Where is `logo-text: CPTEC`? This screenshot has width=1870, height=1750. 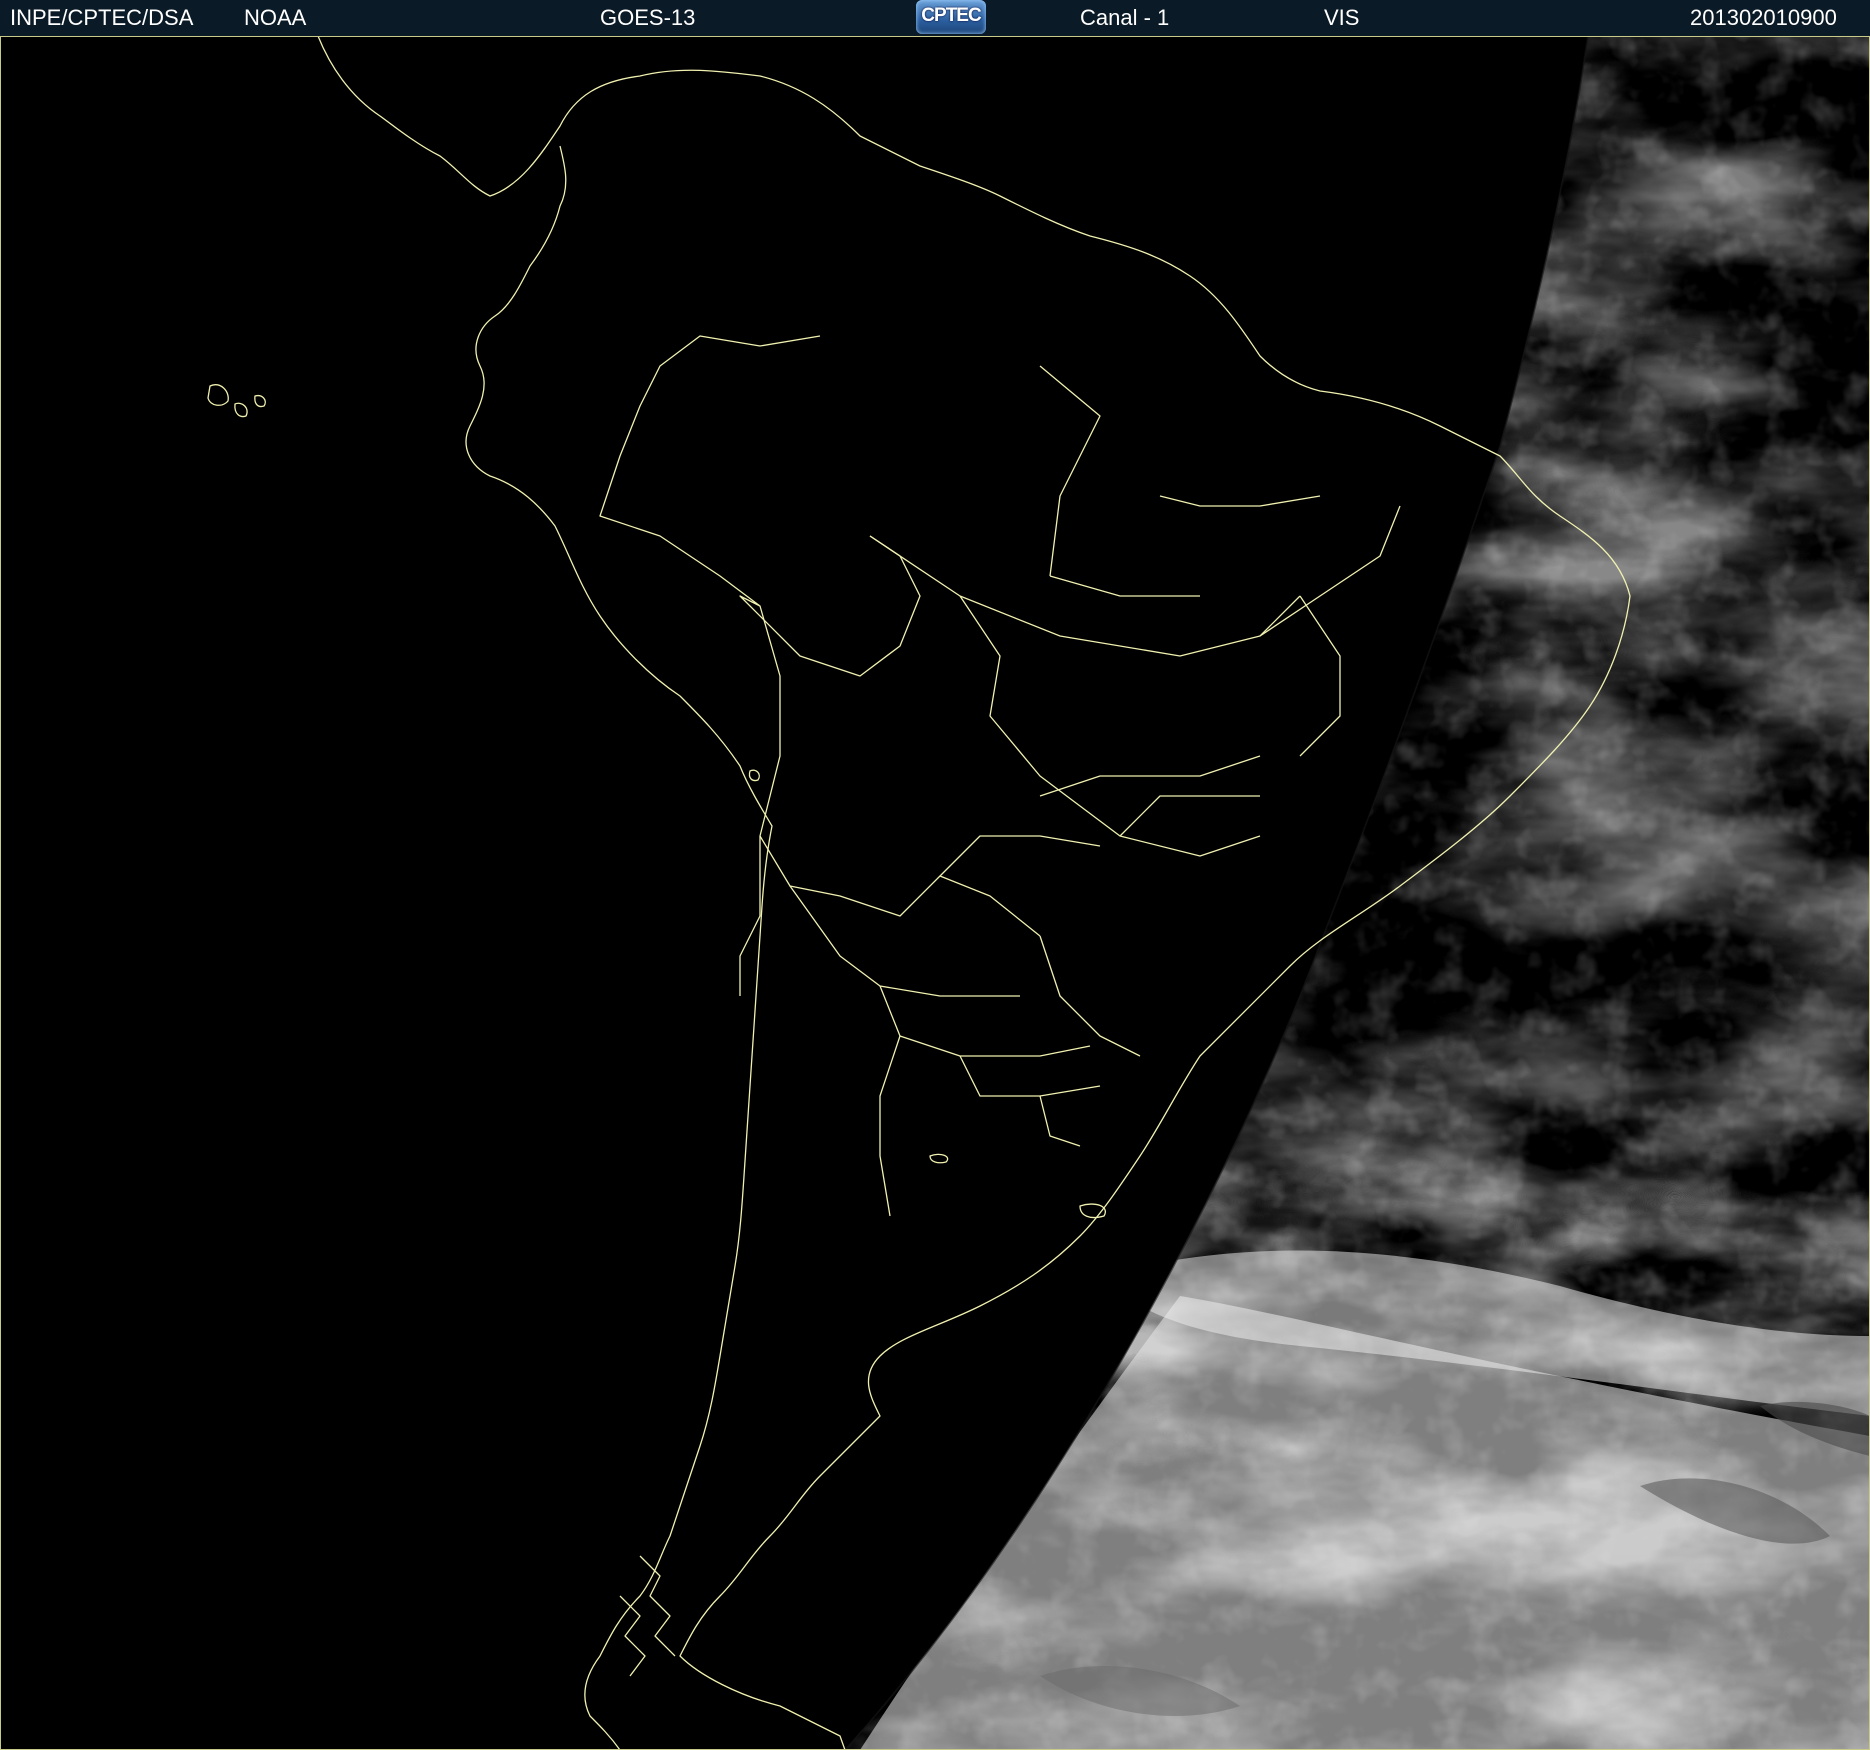 logo-text: CPTEC is located at coordinates (951, 15).